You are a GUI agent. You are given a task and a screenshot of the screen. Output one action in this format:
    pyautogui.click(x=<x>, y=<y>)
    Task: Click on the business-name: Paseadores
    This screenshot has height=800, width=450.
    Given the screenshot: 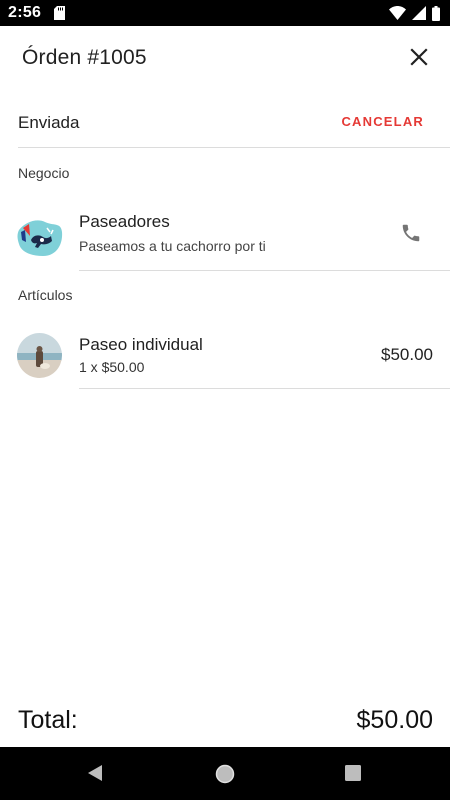 What is the action you would take?
    pyautogui.click(x=124, y=221)
    